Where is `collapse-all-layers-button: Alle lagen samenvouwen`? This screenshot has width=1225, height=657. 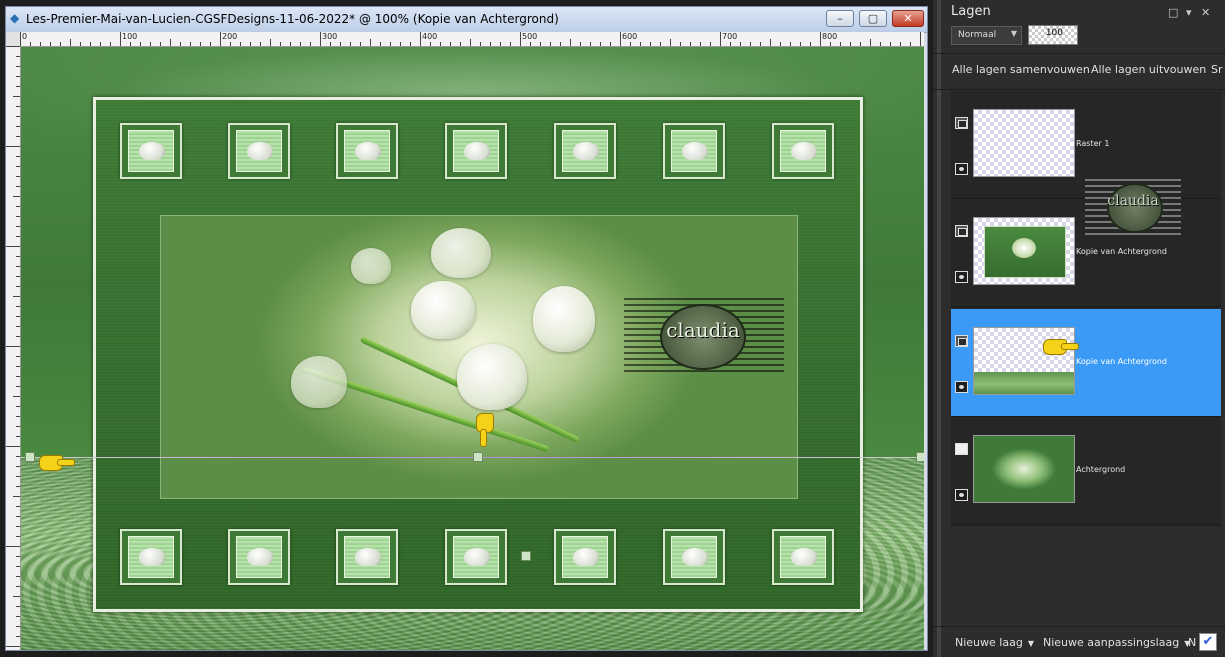
collapse-all-layers-button: Alle lagen samenvouwen is located at coordinates (1021, 69).